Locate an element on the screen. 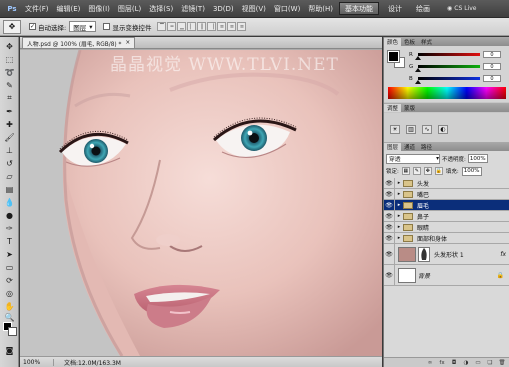  lock-pixels-icon: ✎ is located at coordinates (416, 171).